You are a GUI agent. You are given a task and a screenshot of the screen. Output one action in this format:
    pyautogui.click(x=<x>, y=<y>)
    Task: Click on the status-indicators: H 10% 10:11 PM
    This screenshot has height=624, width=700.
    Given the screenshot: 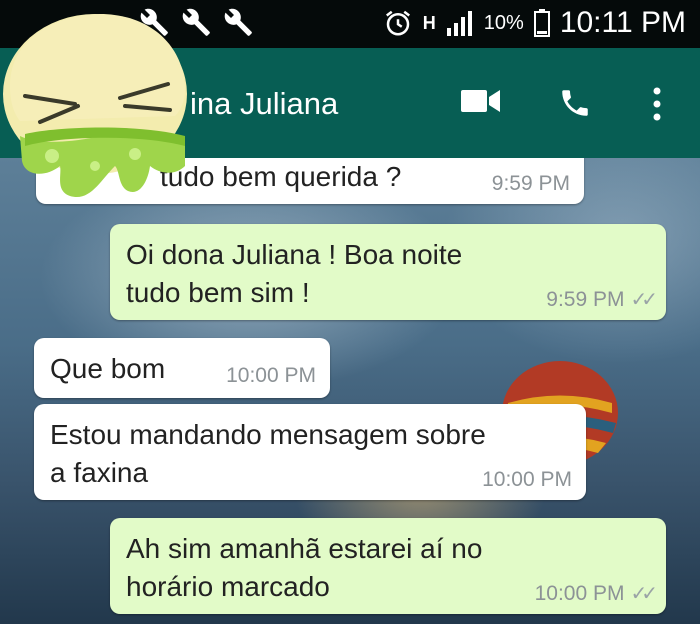 What is the action you would take?
    pyautogui.click(x=534, y=23)
    